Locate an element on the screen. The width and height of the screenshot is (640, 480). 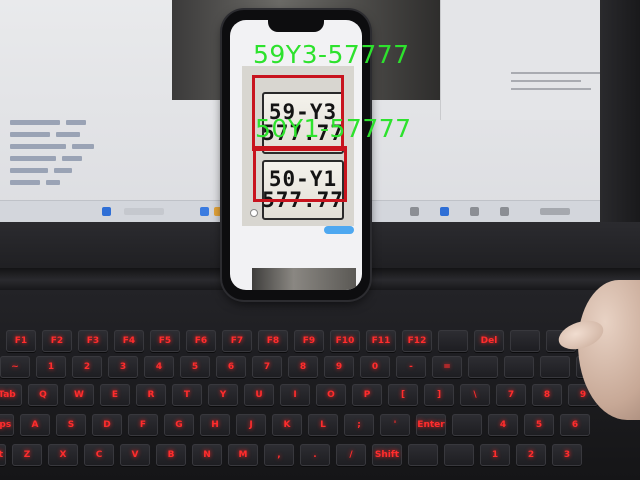
keyboard-key: Tab is located at coordinates (11, 395).